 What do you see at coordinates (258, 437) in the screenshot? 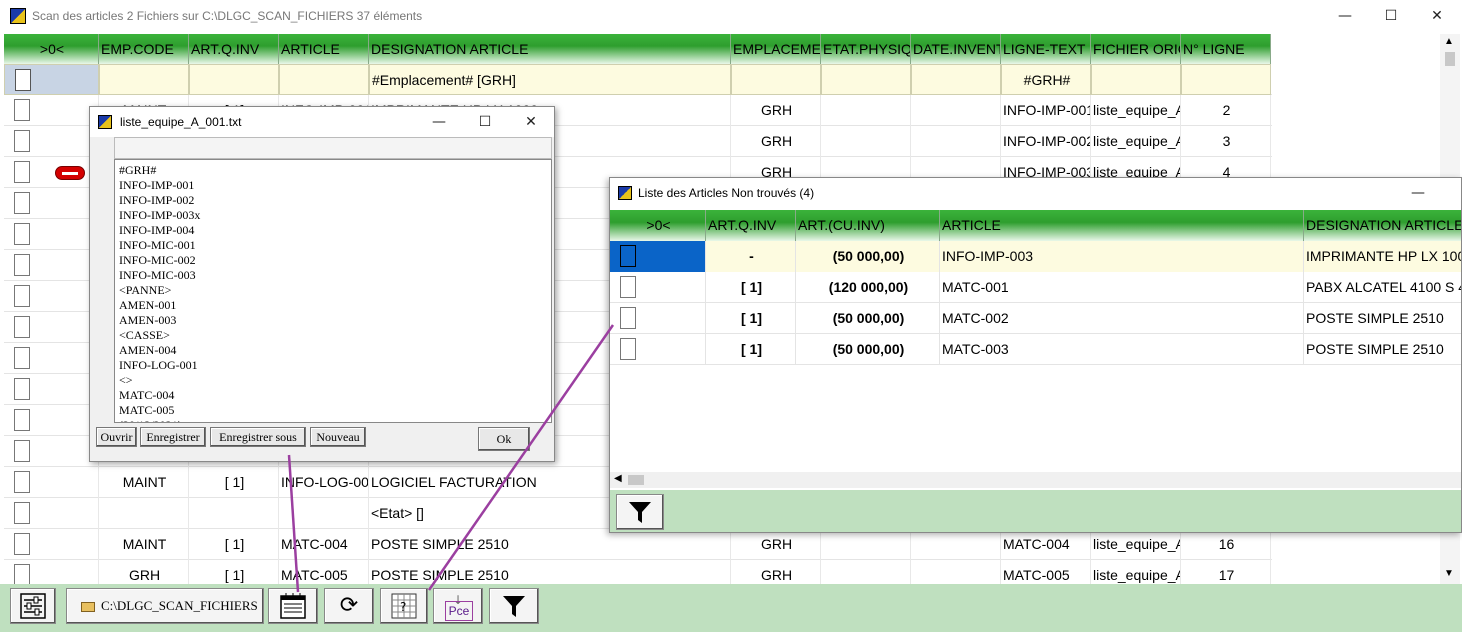
I see `save-as-button: Enregistrer sous` at bounding box center [258, 437].